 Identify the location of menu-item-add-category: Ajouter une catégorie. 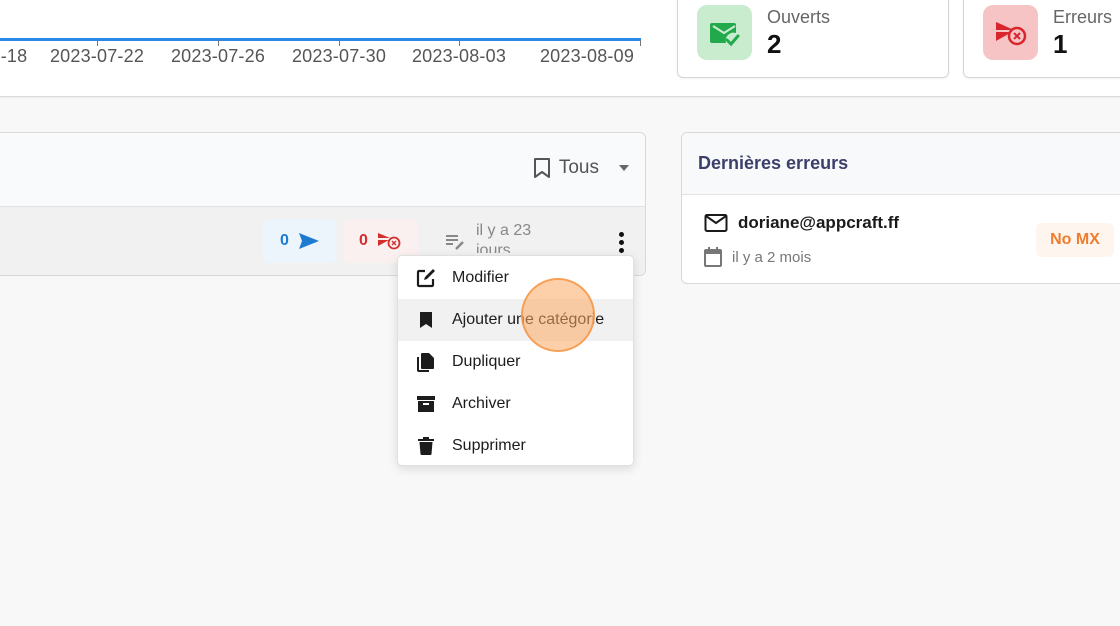
(515, 320).